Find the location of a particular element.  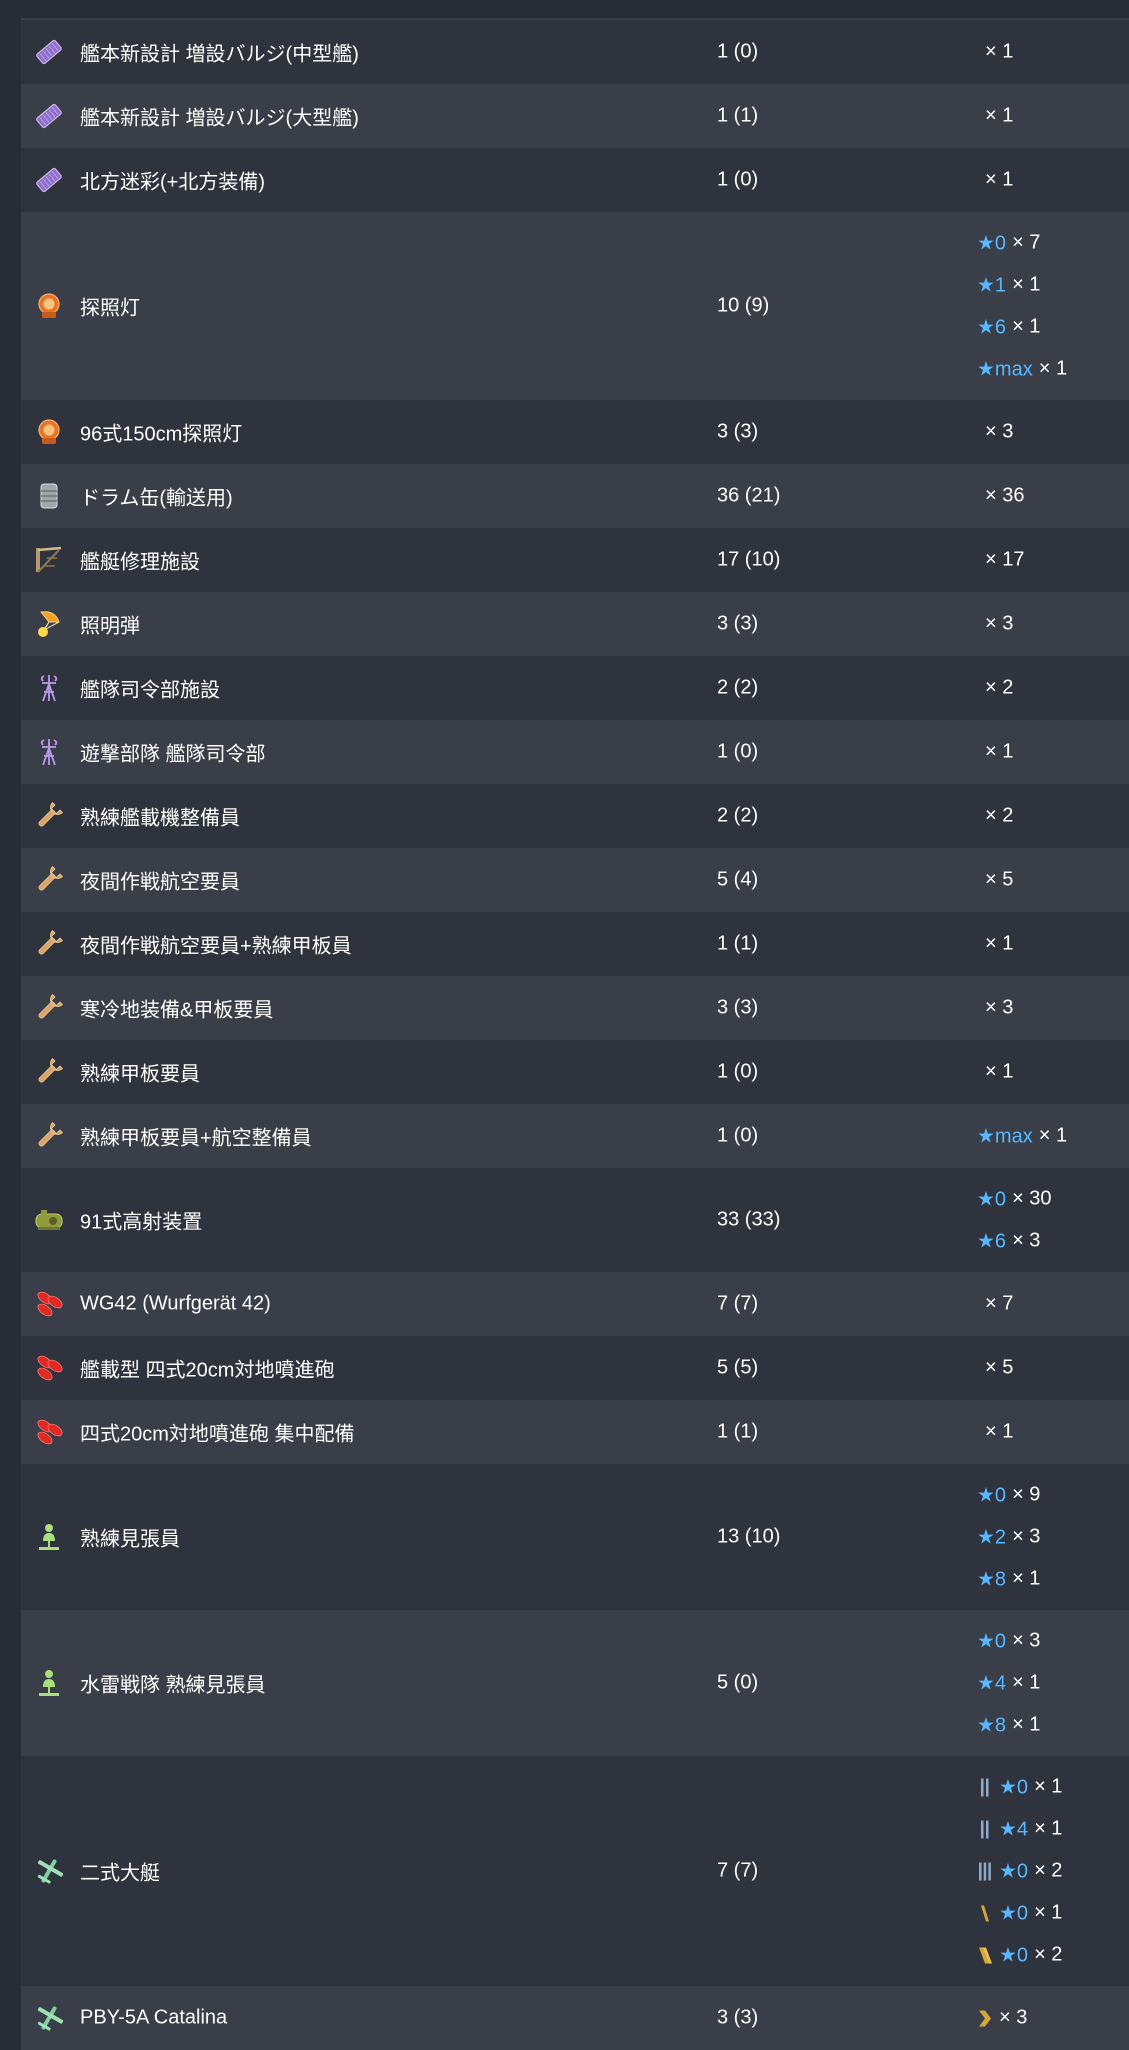

equipment-name: 艦本新設計 増設バルジ(大型艦) is located at coordinates (219, 118).